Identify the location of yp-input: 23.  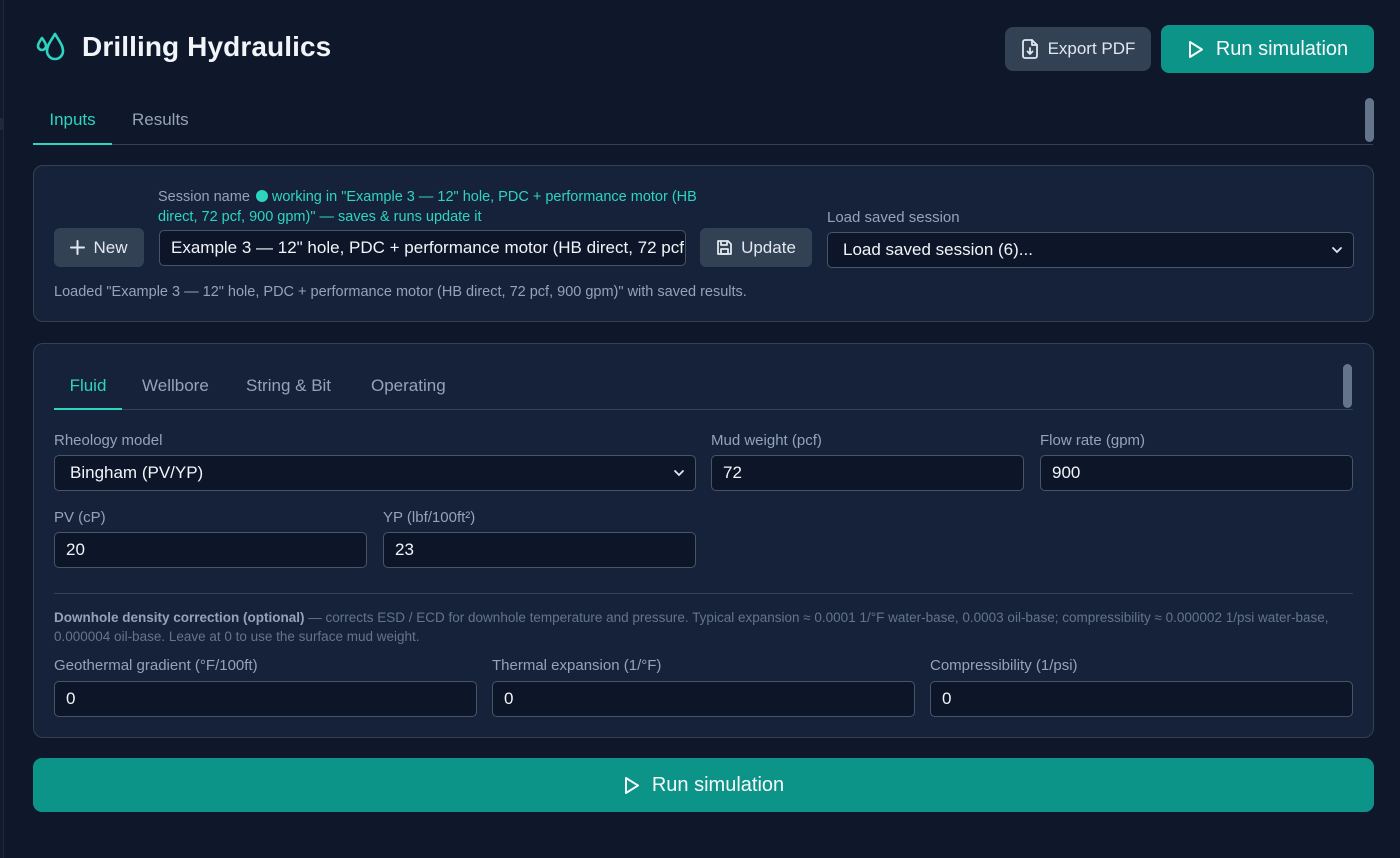
(539, 550).